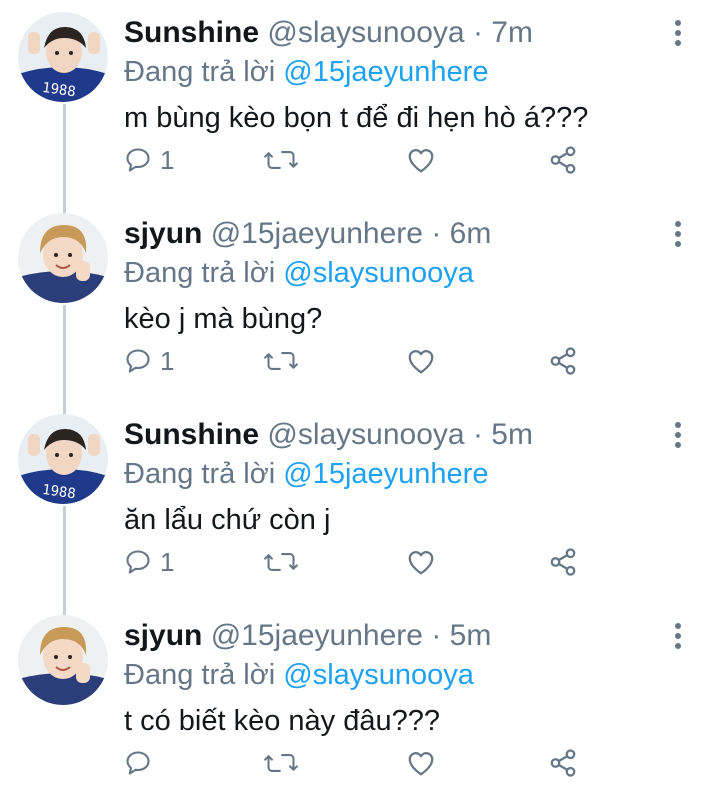 The width and height of the screenshot is (720, 804). What do you see at coordinates (356, 118) in the screenshot?
I see `tweet-text: m bùng kèo bọn t để đi hẹn hò á???` at bounding box center [356, 118].